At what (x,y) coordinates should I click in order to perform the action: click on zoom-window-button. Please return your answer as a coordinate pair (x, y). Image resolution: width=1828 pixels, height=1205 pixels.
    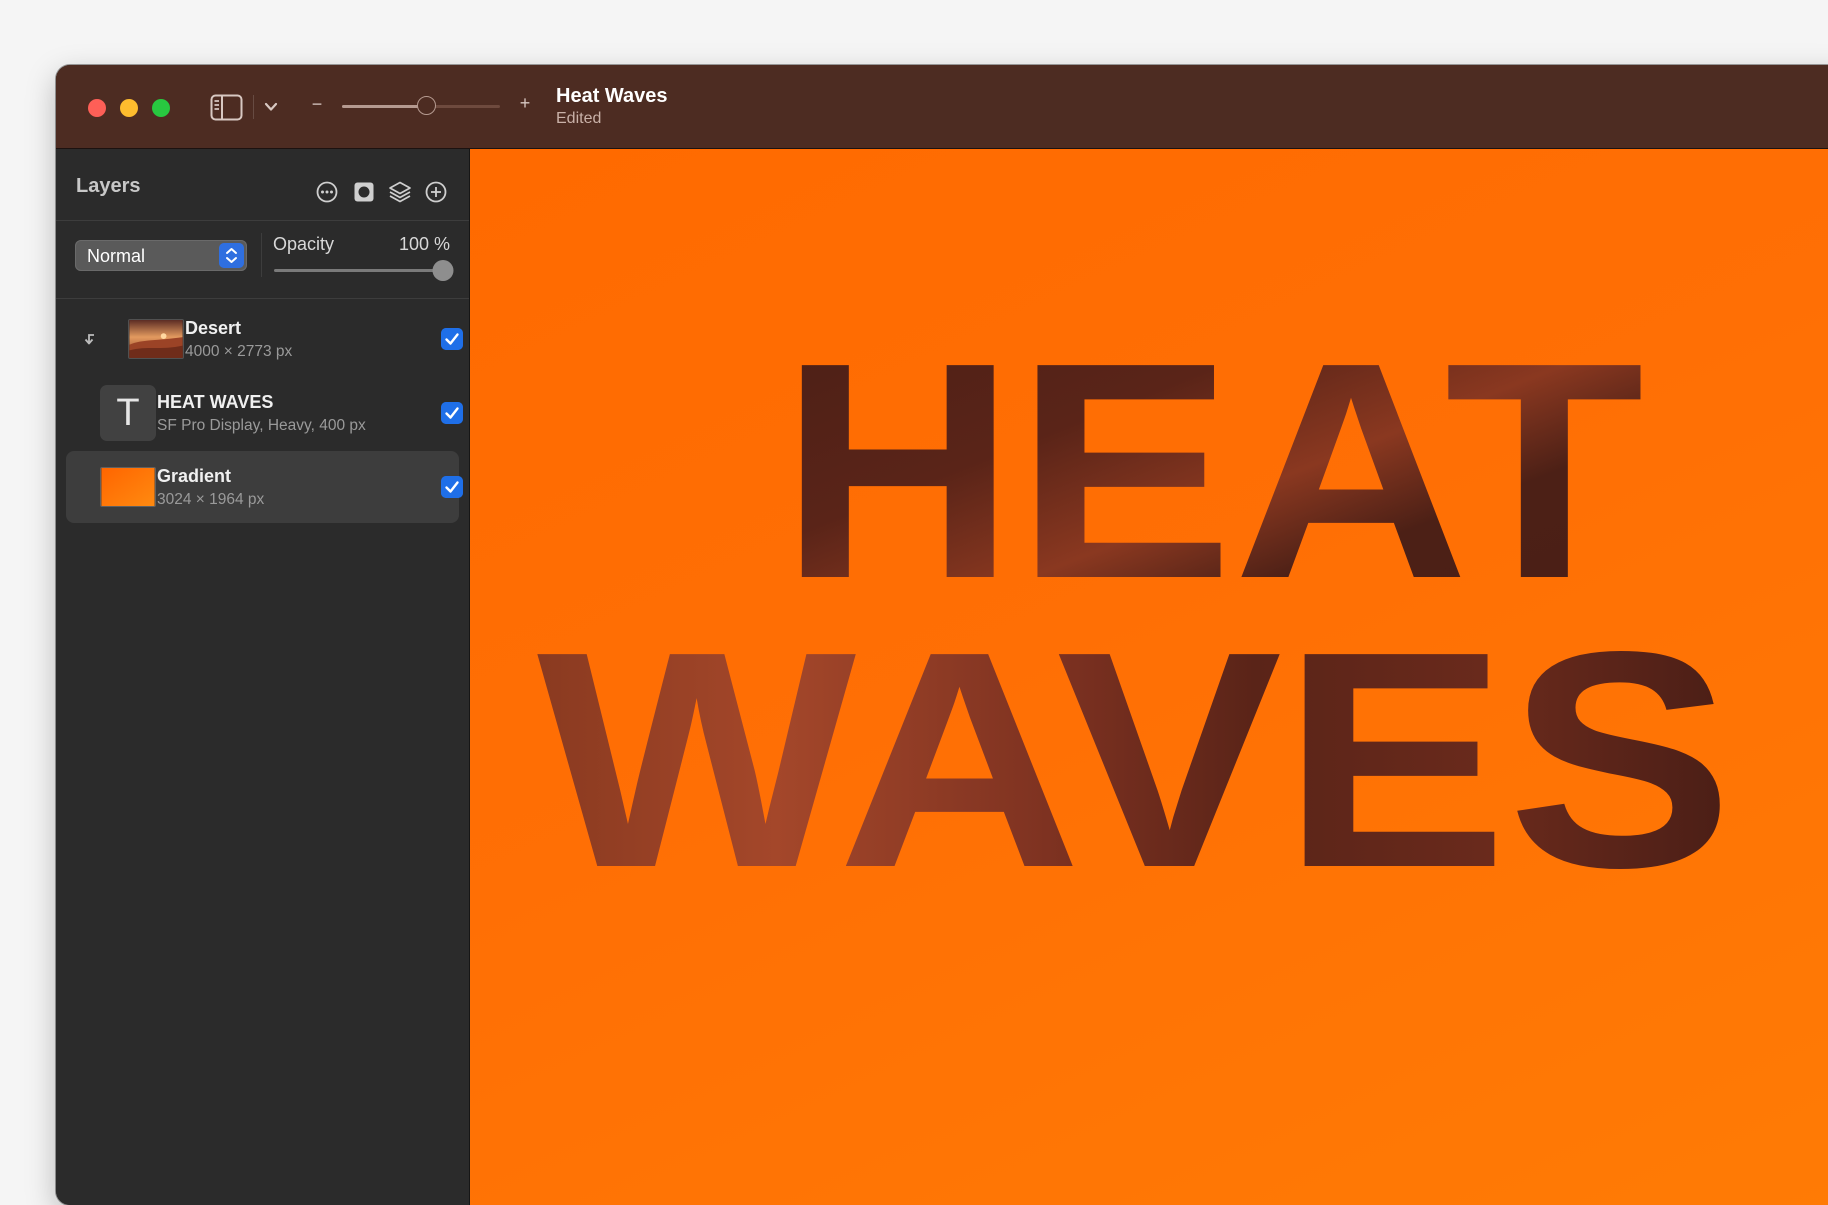
    Looking at the image, I should click on (161, 108).